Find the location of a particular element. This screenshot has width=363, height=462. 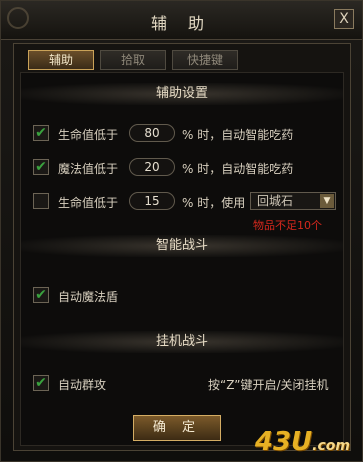

close-button: X is located at coordinates (344, 19).